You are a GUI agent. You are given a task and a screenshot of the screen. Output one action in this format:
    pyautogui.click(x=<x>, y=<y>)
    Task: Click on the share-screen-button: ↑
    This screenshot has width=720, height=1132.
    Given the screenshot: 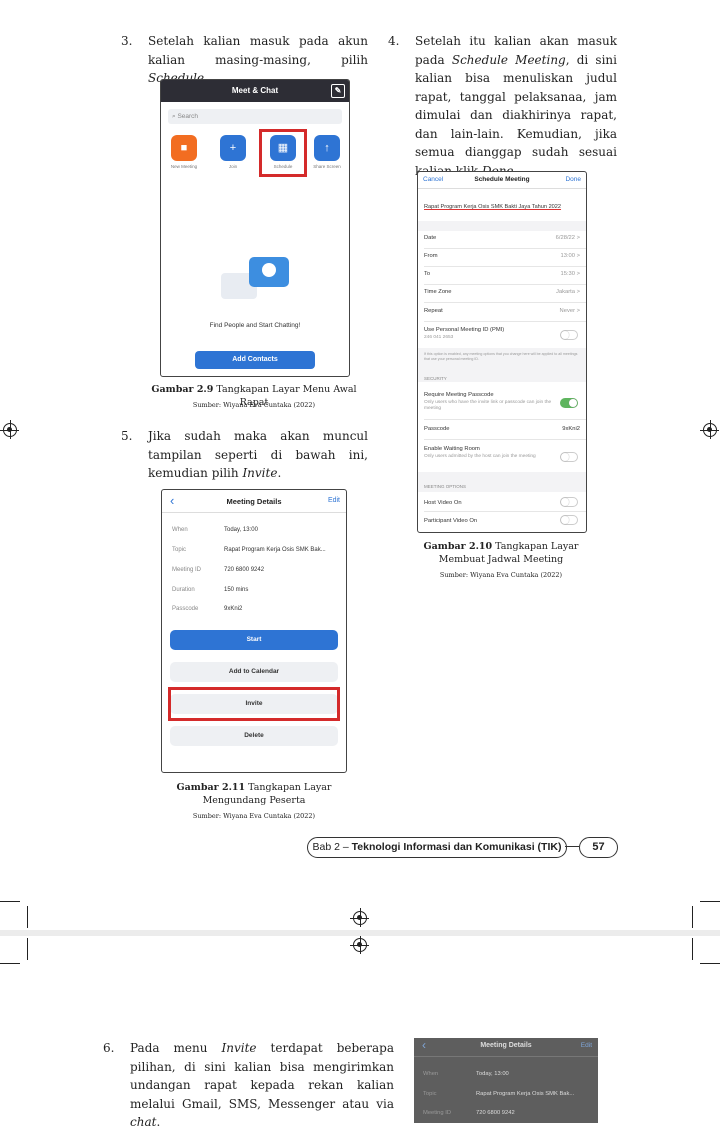 What is the action you would take?
    pyautogui.click(x=327, y=148)
    